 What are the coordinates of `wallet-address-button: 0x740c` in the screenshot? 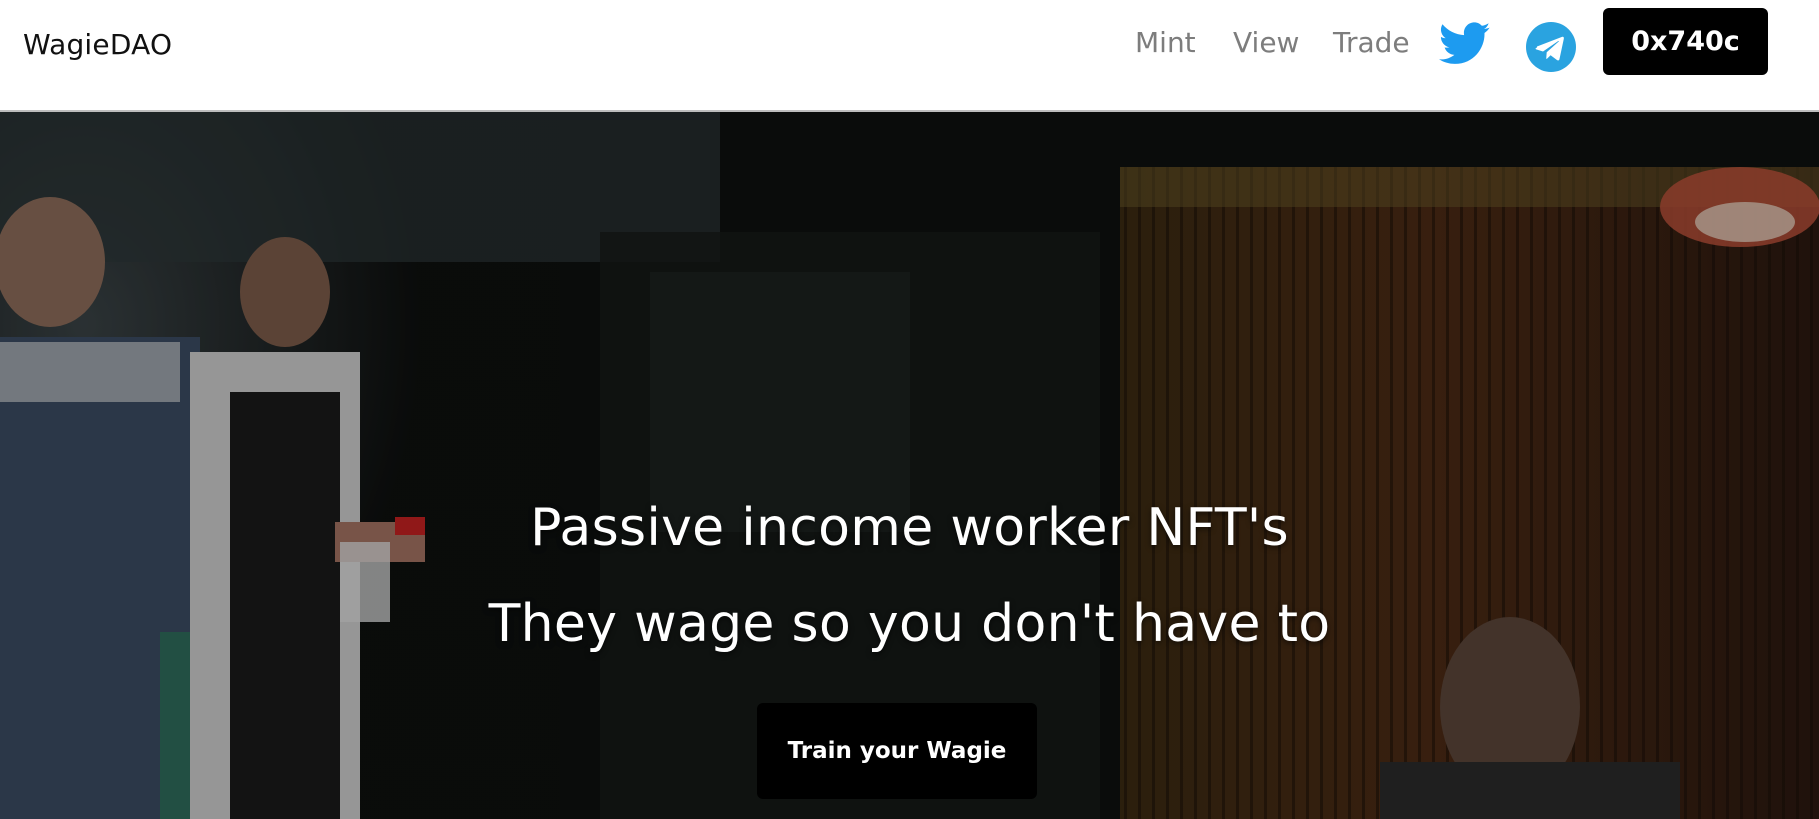 It's located at (1685, 41).